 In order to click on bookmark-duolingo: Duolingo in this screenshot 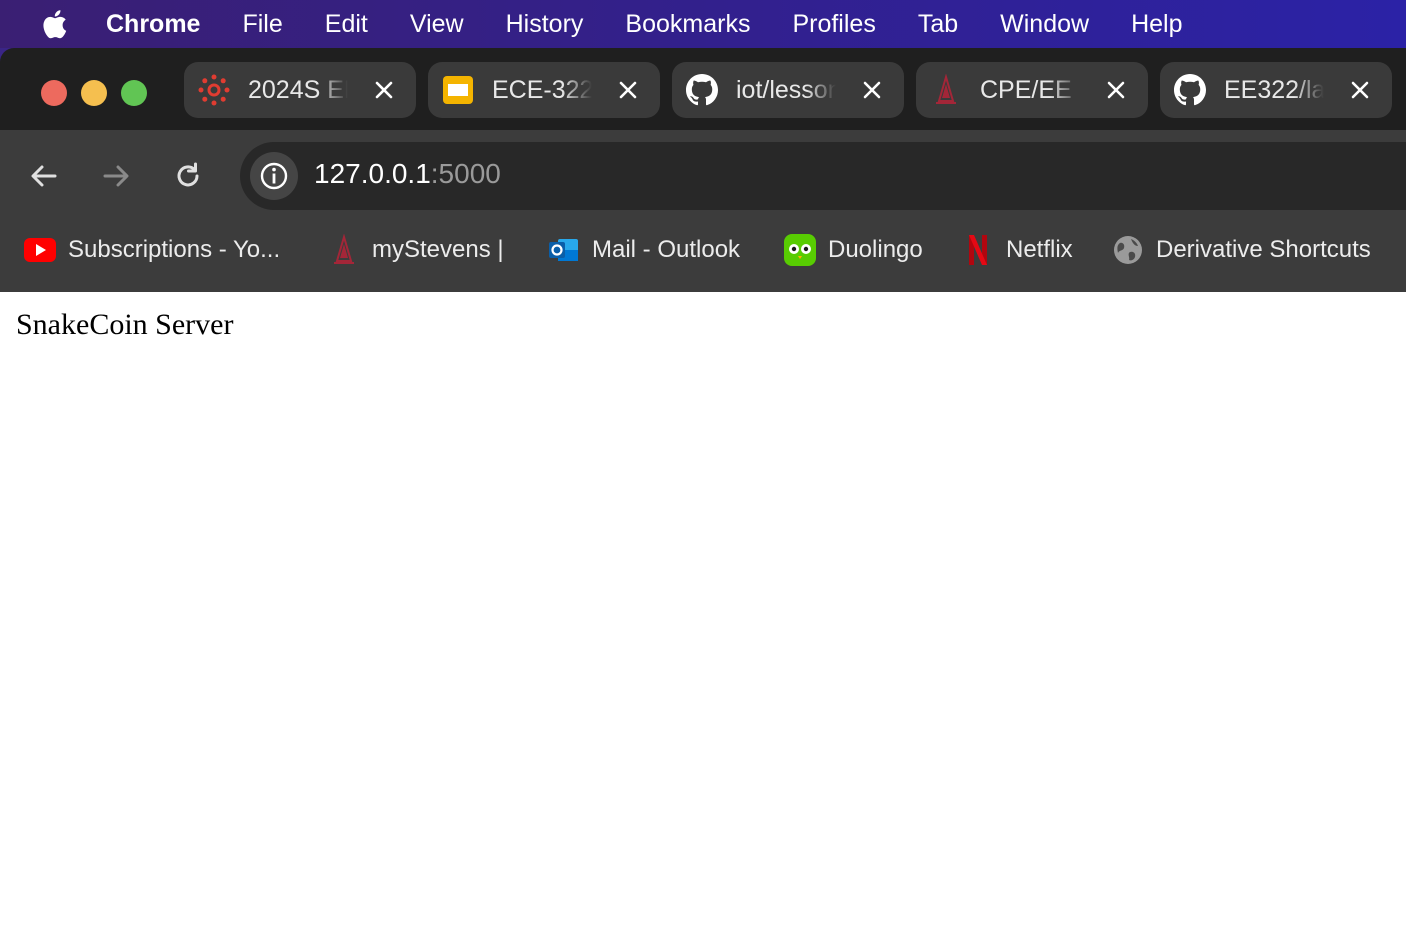, I will do `click(853, 250)`.